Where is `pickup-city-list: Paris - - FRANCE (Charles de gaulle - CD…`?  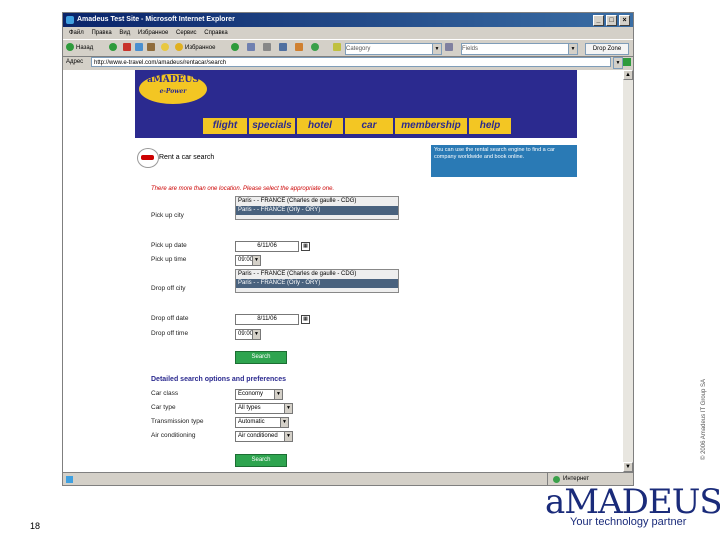
pickup-city-list: Paris - - FRANCE (Charles de gaulle - CD… is located at coordinates (317, 208).